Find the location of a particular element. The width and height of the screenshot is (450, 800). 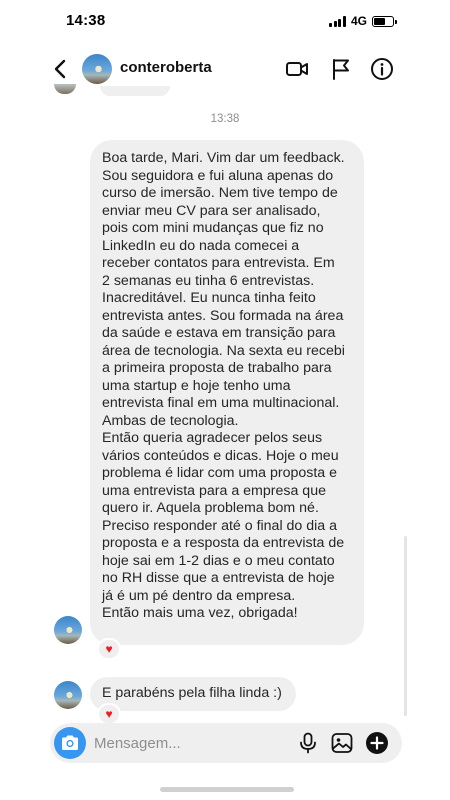

message-line: entrevista final em uma multinacional. is located at coordinates (221, 403).